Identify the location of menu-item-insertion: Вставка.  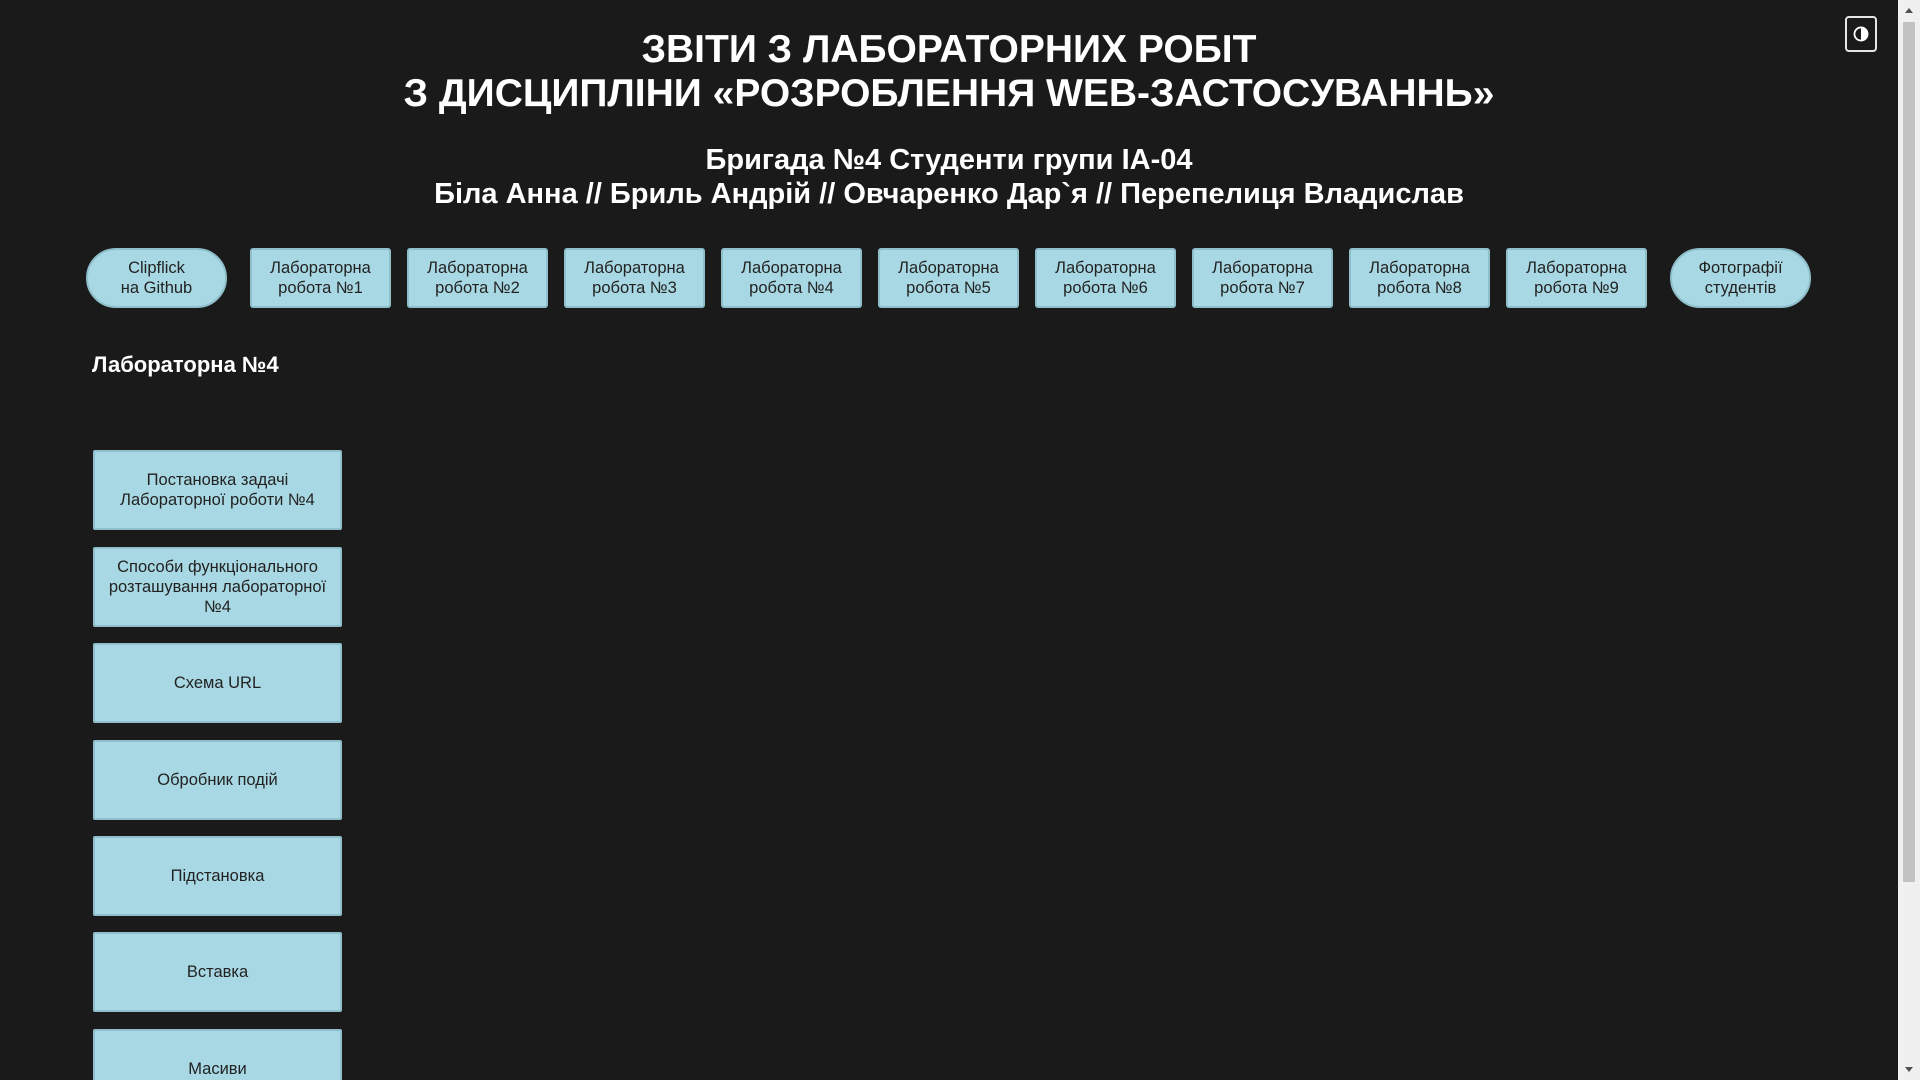
(217, 972).